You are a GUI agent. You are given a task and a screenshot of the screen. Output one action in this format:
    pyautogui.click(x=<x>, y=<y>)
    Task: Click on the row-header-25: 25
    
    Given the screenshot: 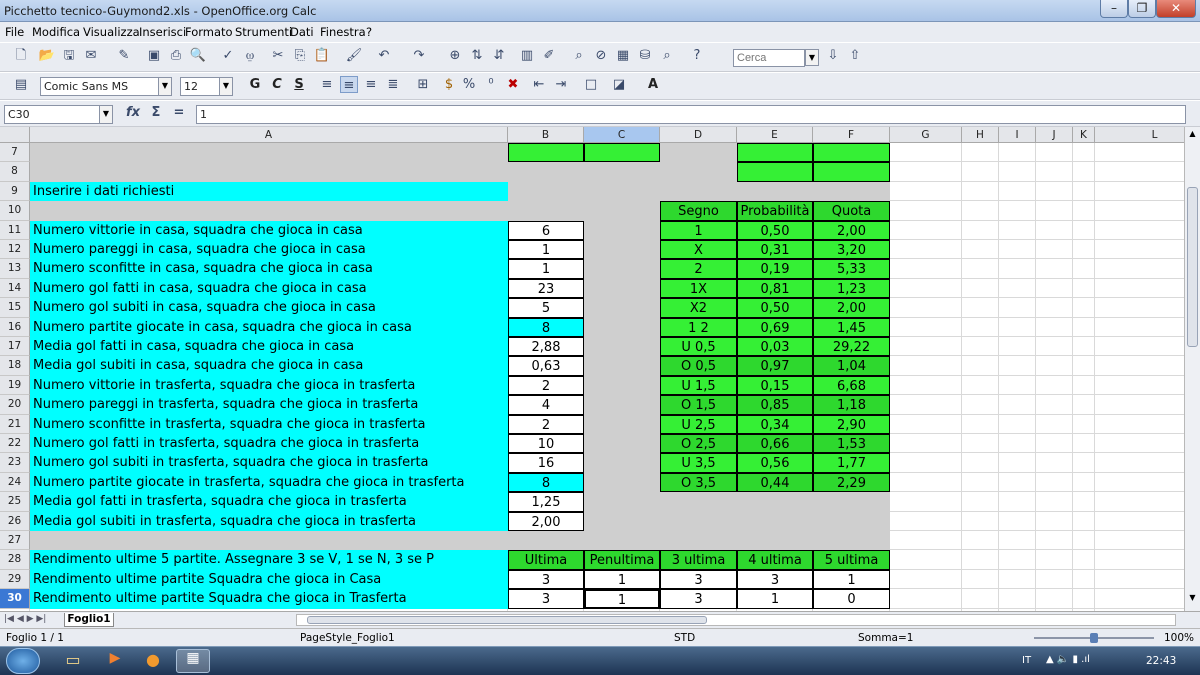 What is the action you would take?
    pyautogui.click(x=15, y=502)
    